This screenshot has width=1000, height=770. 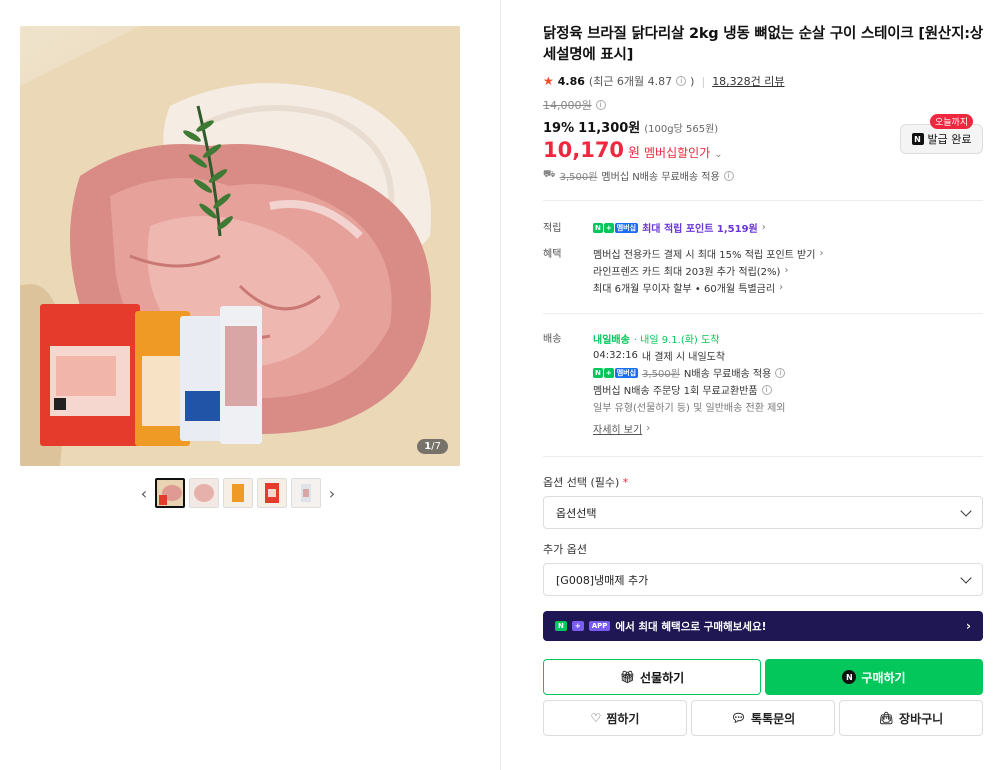 I want to click on image-counter: 1/7, so click(x=432, y=446).